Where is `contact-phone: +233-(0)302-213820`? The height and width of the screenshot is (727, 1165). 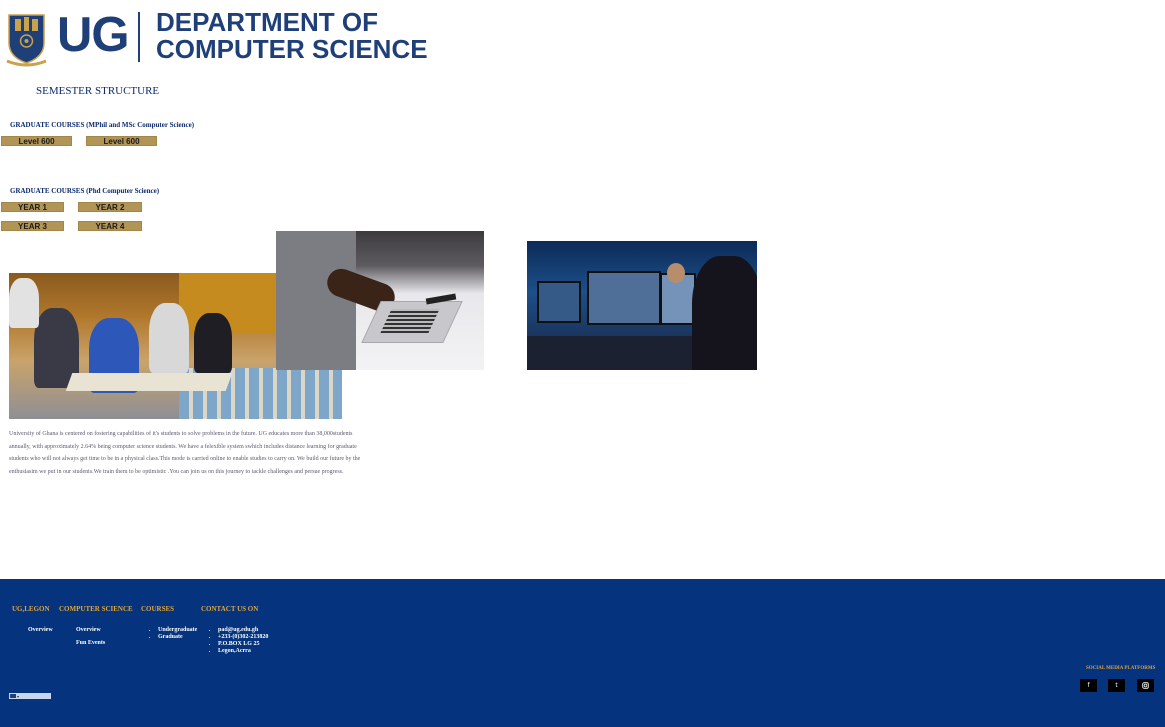
contact-phone: +233-(0)302-213820 is located at coordinates (243, 637).